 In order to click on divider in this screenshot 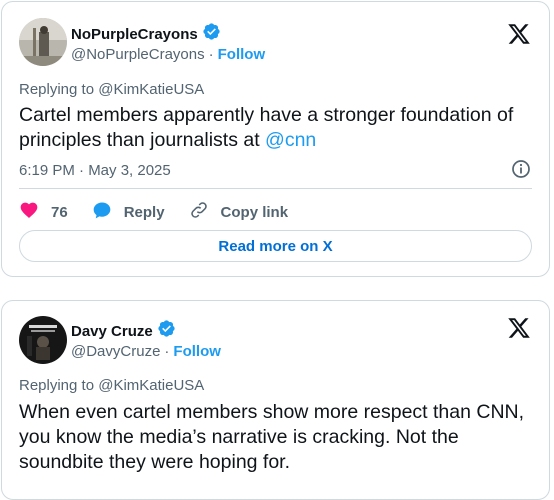, I will do `click(275, 188)`.